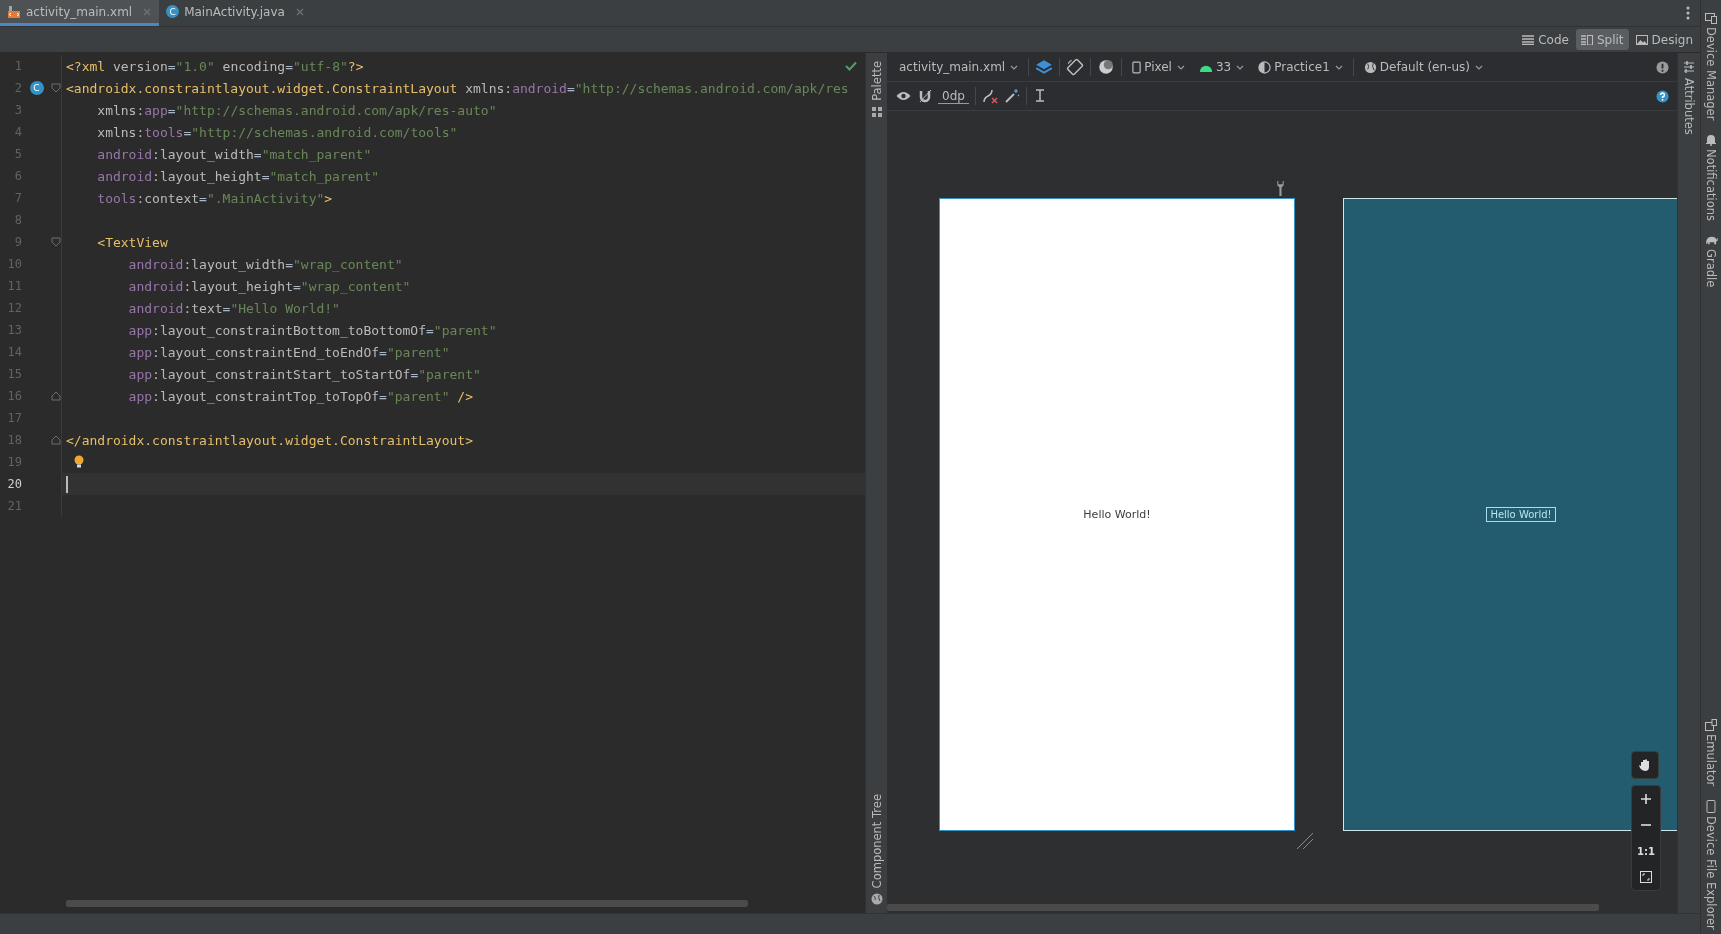  Describe the element at coordinates (1545, 39) in the screenshot. I see `view-mode-button: Code` at that location.